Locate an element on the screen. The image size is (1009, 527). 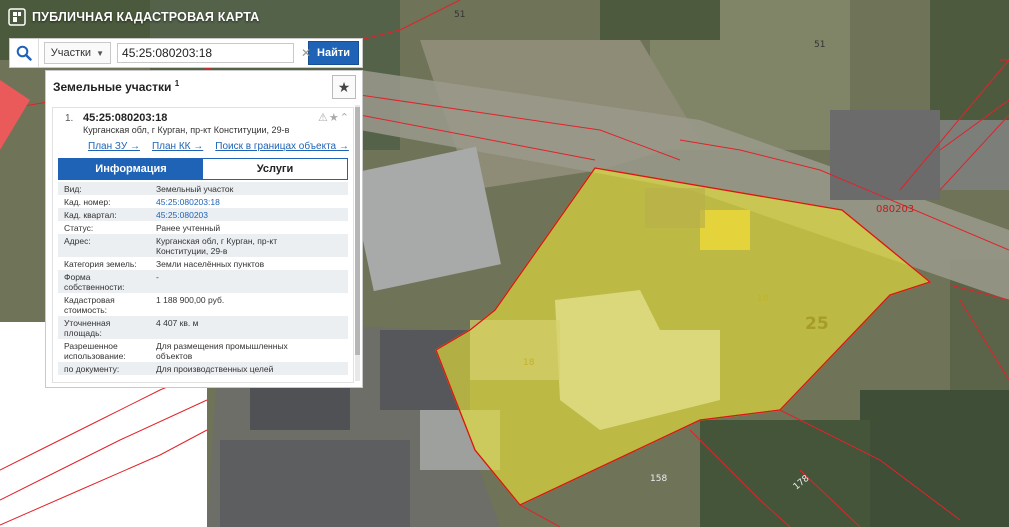
attribute-row: Кад. номер: 45:25:080203:18 is located at coordinates (203, 201).